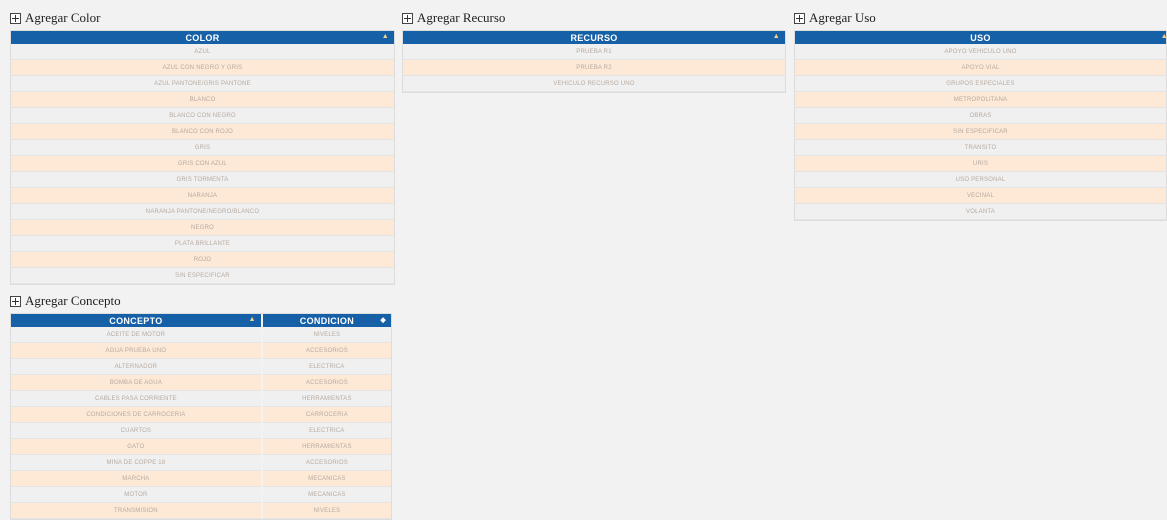 The width and height of the screenshot is (1167, 520). What do you see at coordinates (63, 17) in the screenshot?
I see `add-color-label: Agregar Color` at bounding box center [63, 17].